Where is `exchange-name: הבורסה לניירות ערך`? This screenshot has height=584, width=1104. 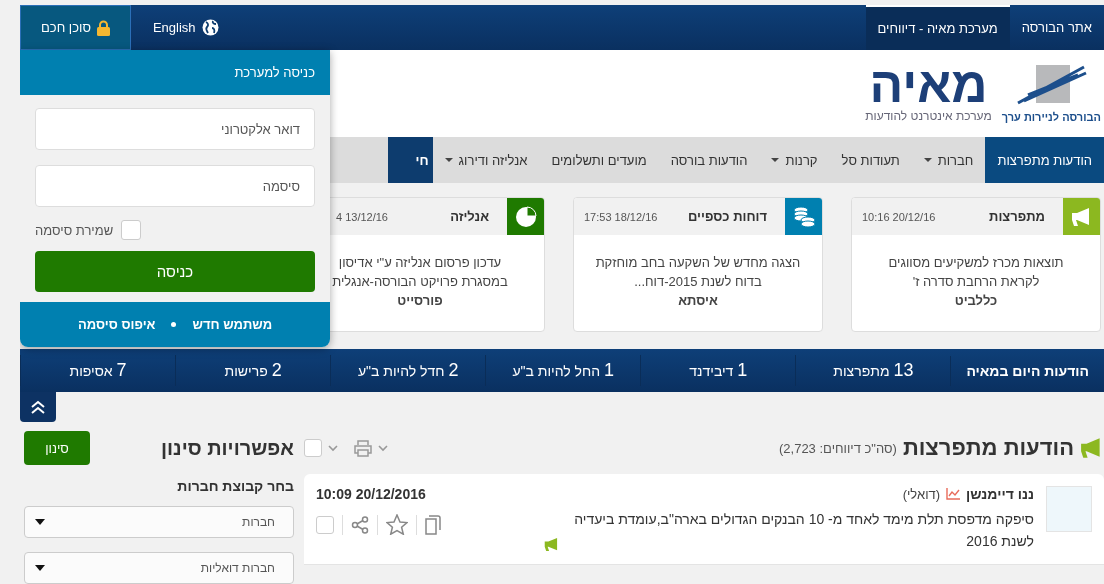 exchange-name: הבורסה לניירות ערך is located at coordinates (1051, 117).